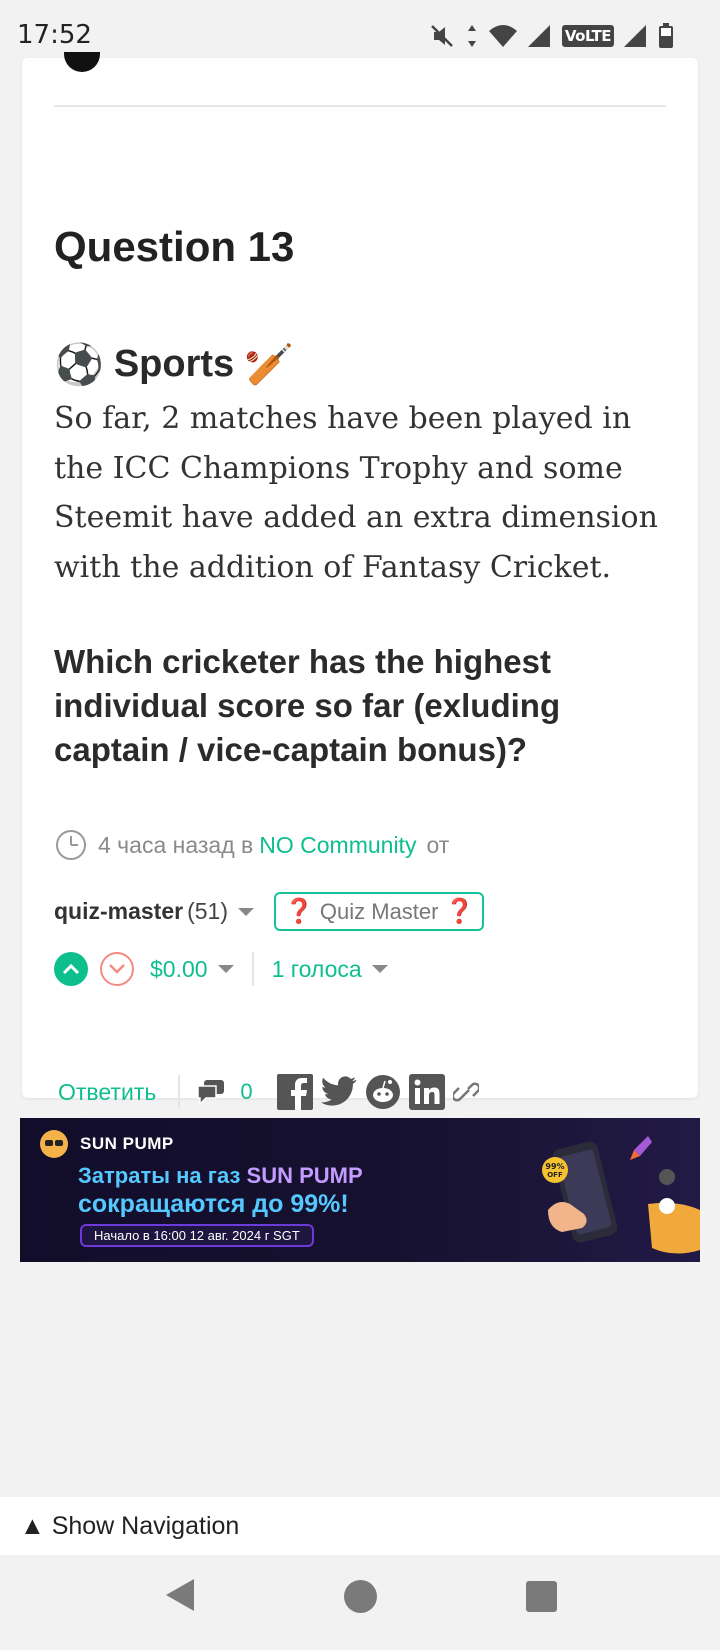 The height and width of the screenshot is (1650, 720). Describe the element at coordinates (304, 1175) in the screenshot. I see `banner-headline-brand: SUN PUMP` at that location.